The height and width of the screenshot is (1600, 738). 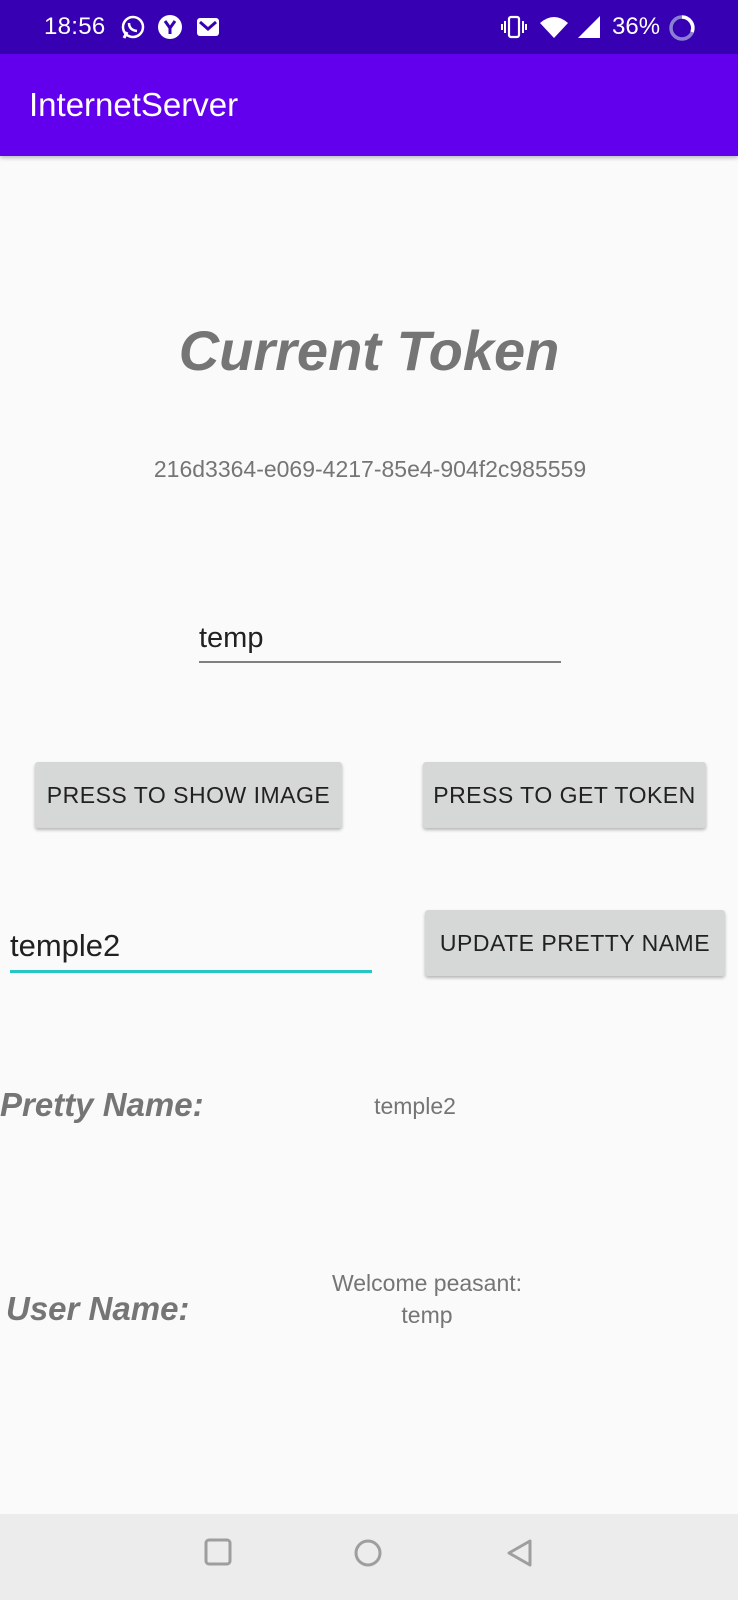 I want to click on recents-square-icon, so click(x=218, y=1554).